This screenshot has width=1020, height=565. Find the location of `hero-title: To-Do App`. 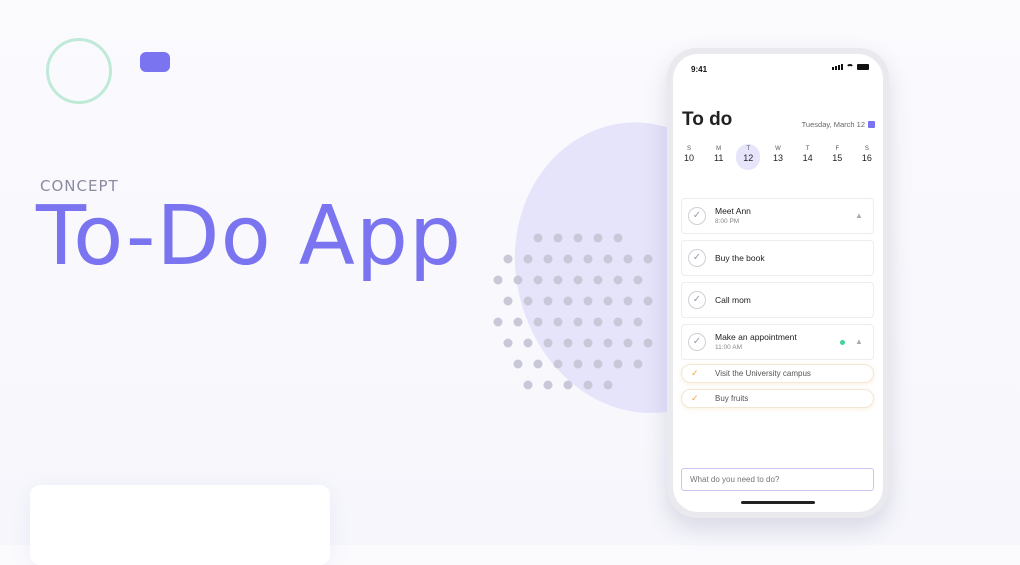

hero-title: To-Do App is located at coordinates (249, 236).